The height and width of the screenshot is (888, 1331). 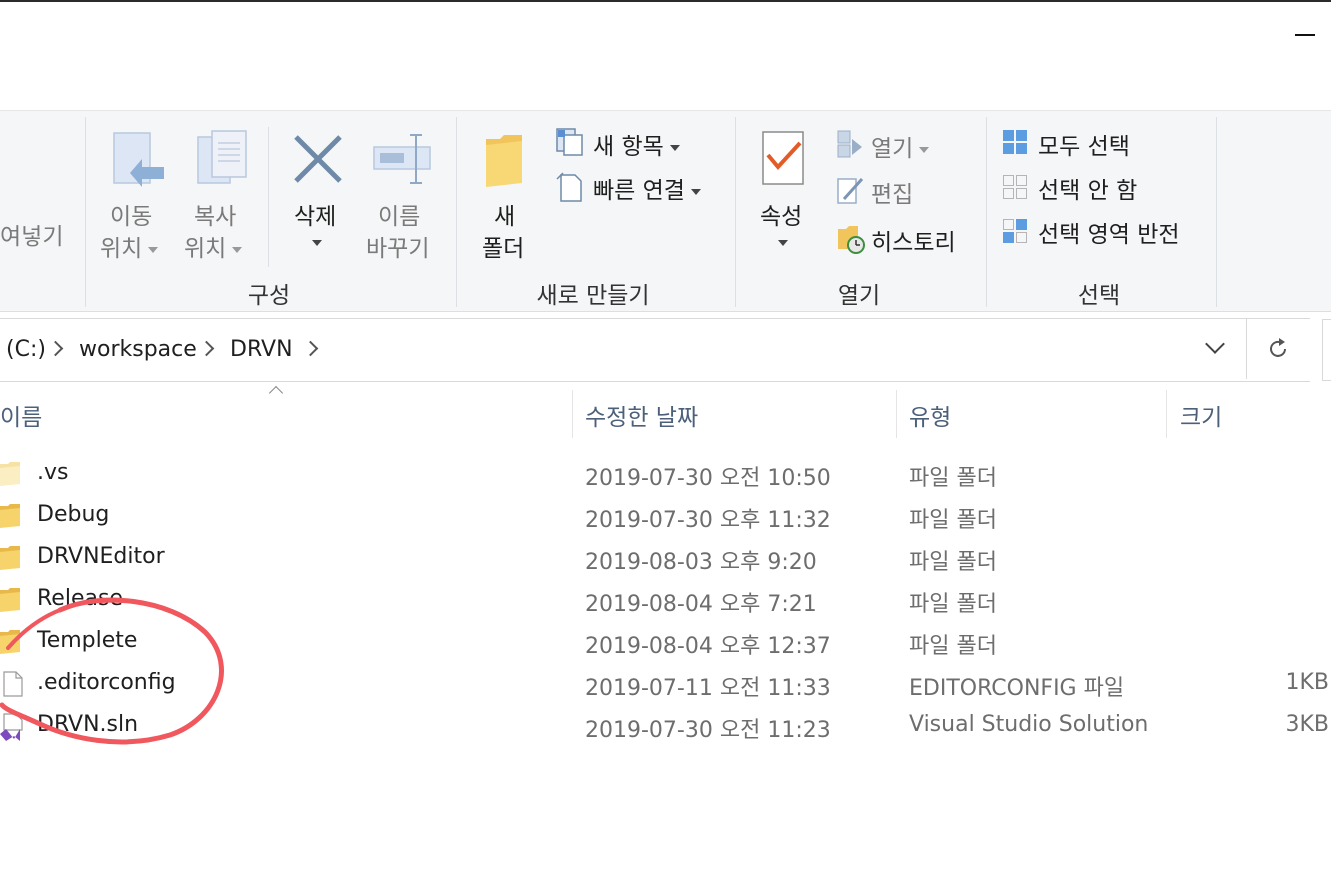 I want to click on new-item-icon, so click(x=569, y=142).